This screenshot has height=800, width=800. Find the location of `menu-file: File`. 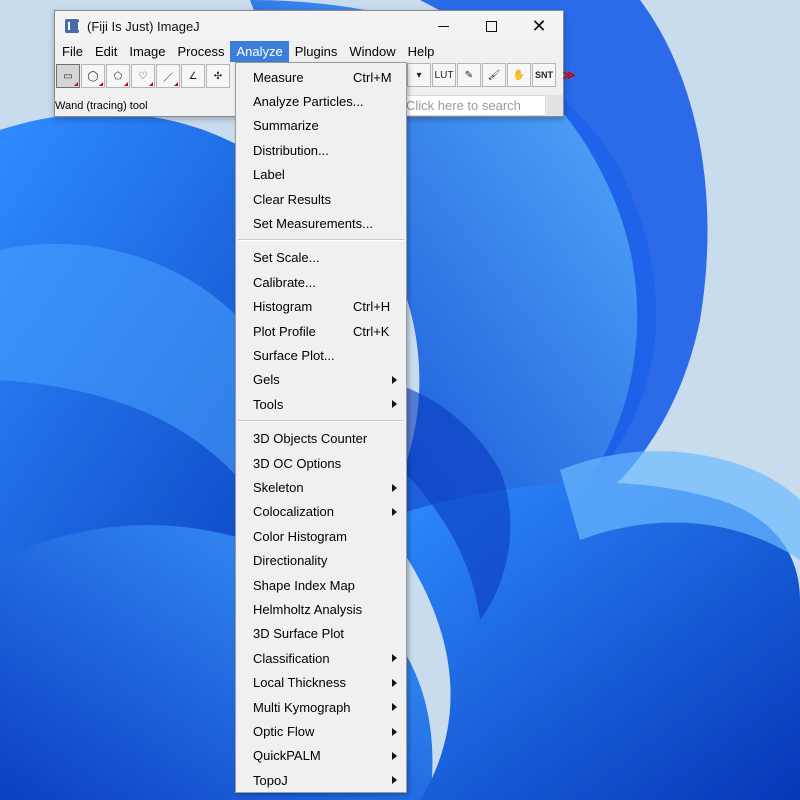

menu-file: File is located at coordinates (72, 51).